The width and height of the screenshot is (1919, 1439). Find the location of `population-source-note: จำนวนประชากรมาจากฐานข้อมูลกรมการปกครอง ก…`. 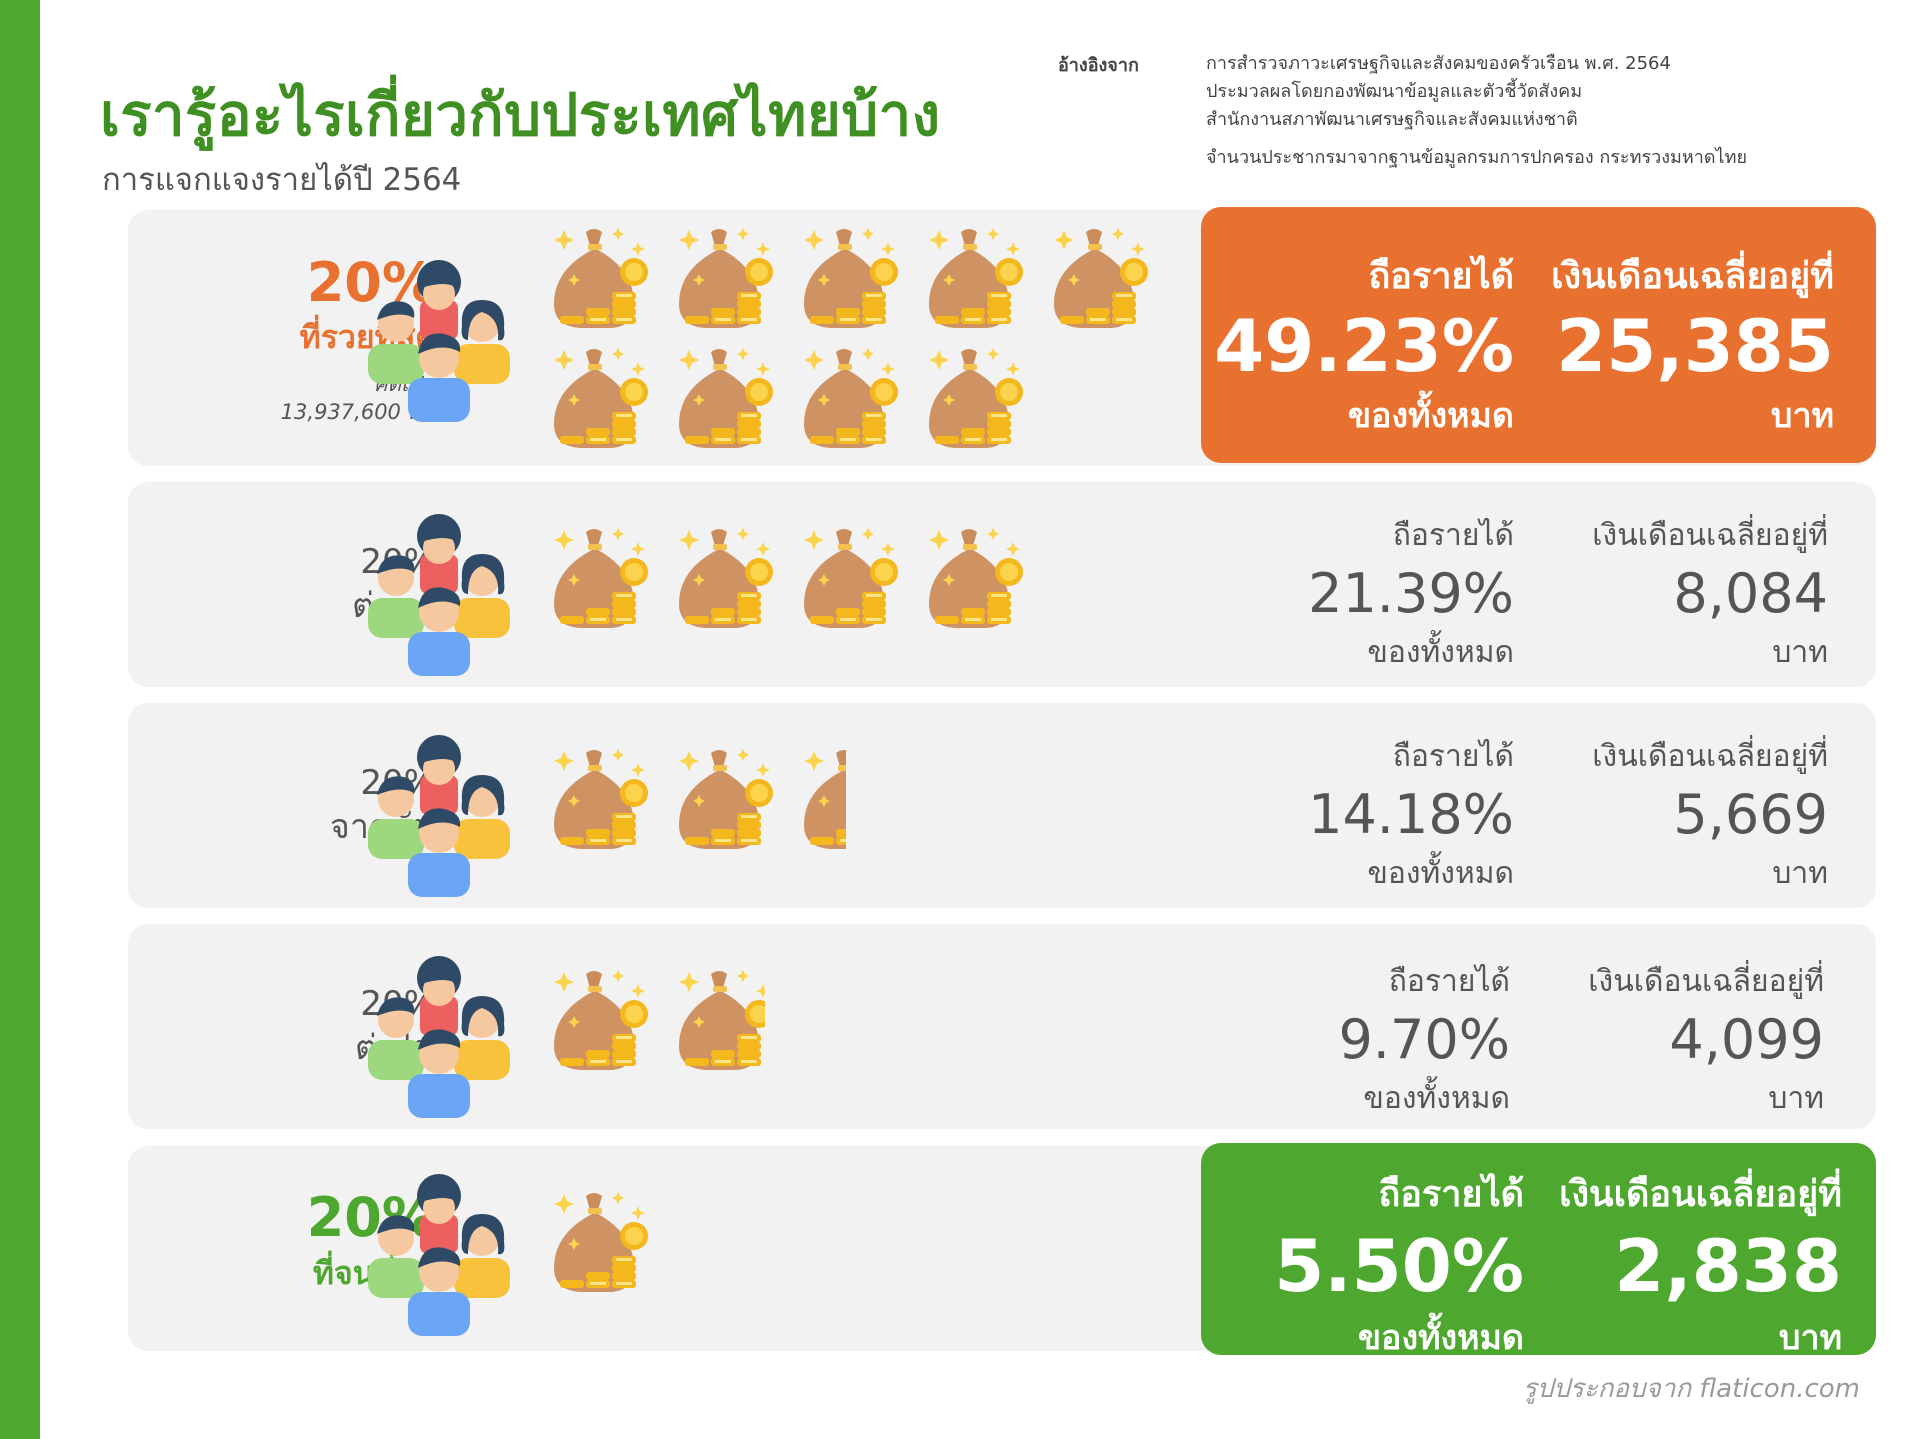

population-source-note: จำนวนประชากรมาจากฐานข้อมูลกรมการปกครอง ก… is located at coordinates (1477, 157).